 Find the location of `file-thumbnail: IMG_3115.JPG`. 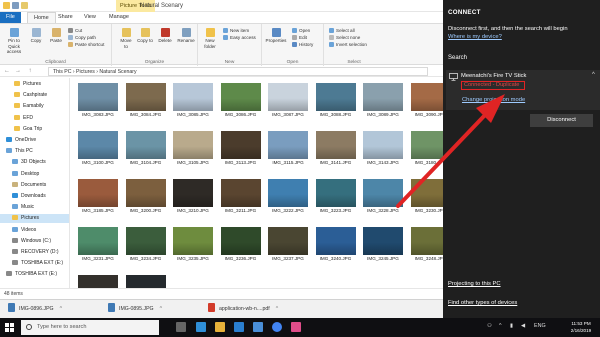

file-thumbnail: IMG_3115.JPG is located at coordinates (288, 148).